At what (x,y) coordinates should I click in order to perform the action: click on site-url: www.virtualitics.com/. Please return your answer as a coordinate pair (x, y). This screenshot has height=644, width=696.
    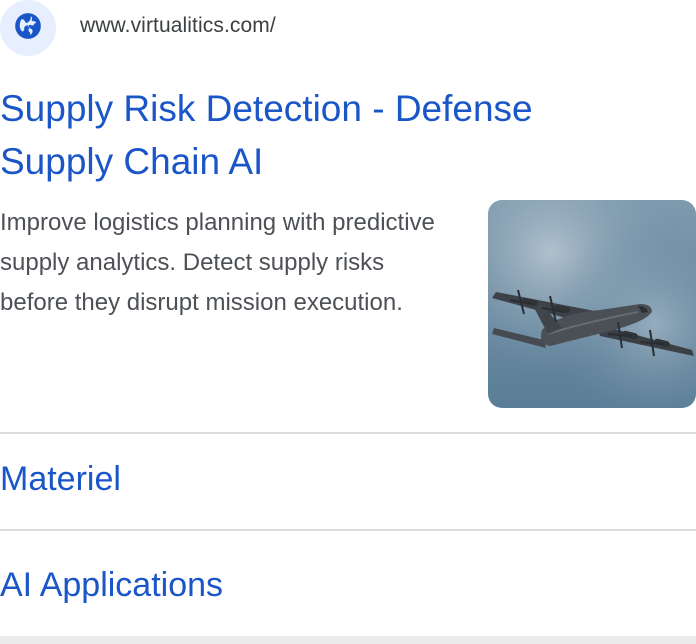
    Looking at the image, I should click on (178, 26).